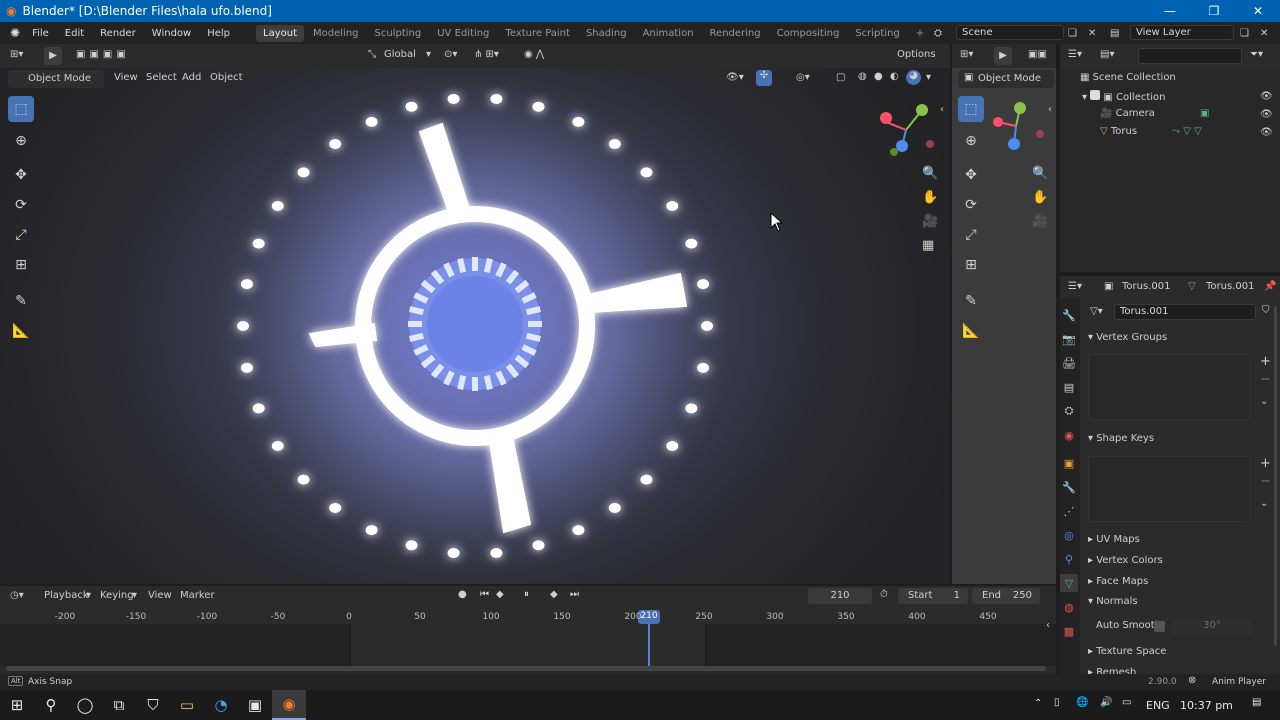 The height and width of the screenshot is (720, 1280). I want to click on scale-tool-icon: ⤢, so click(21, 235).